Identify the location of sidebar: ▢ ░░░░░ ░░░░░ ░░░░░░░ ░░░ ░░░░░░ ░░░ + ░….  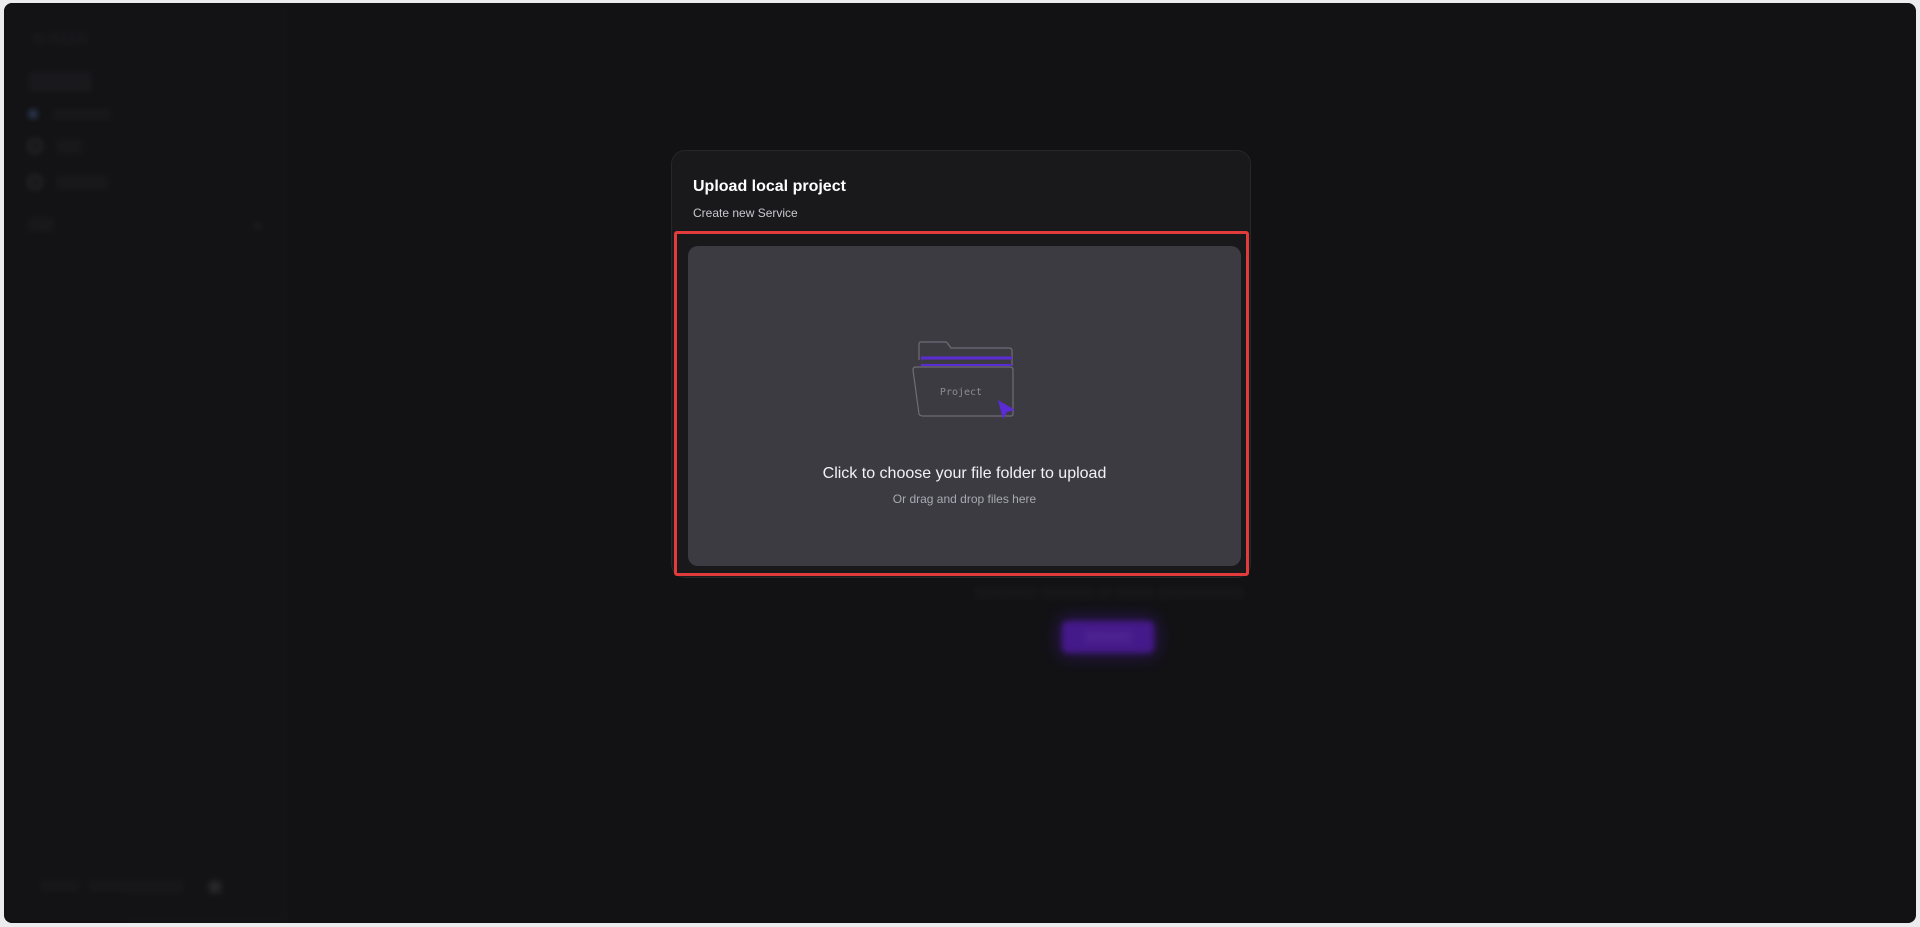
(145, 463).